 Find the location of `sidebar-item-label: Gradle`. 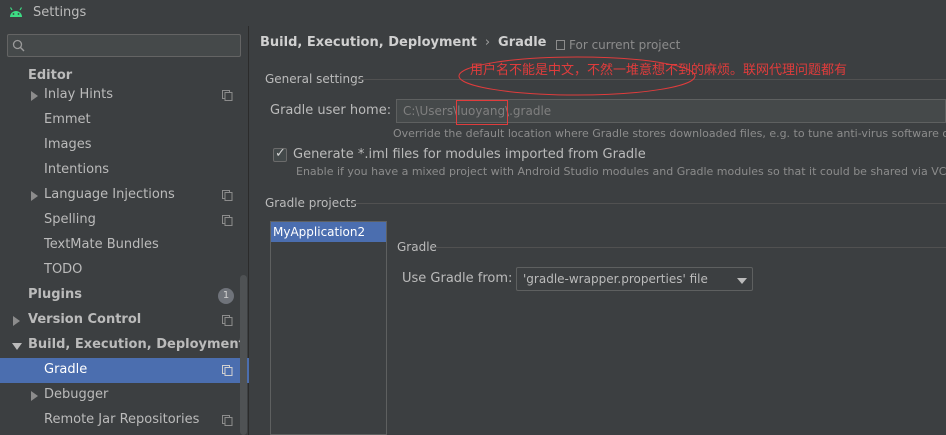

sidebar-item-label: Gradle is located at coordinates (66, 369).